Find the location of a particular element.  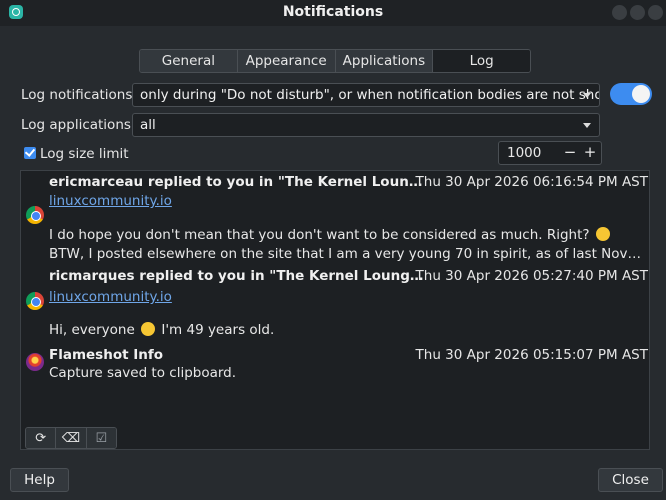

tab-log: Log is located at coordinates (481, 61).